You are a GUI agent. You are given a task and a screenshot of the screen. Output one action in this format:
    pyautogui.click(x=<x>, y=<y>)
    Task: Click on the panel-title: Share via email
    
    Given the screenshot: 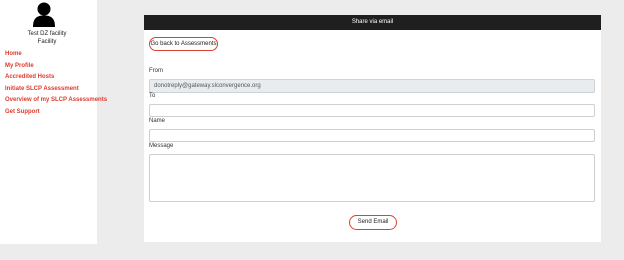 What is the action you would take?
    pyautogui.click(x=372, y=22)
    